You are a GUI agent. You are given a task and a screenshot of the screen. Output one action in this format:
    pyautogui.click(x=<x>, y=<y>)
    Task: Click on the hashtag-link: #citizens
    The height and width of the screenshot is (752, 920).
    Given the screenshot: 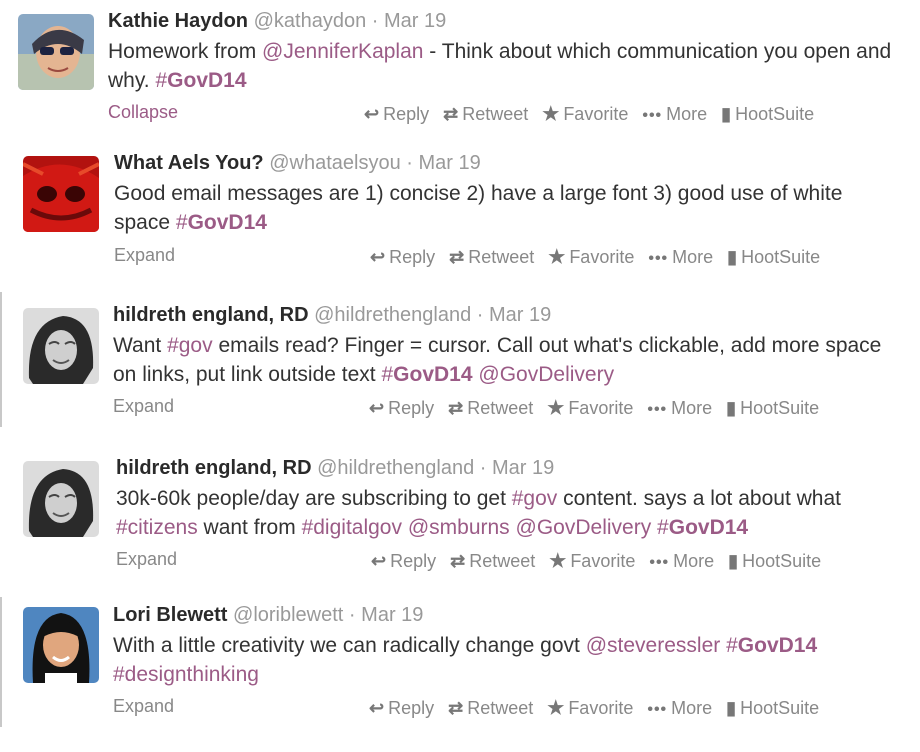 What is the action you would take?
    pyautogui.click(x=157, y=527)
    